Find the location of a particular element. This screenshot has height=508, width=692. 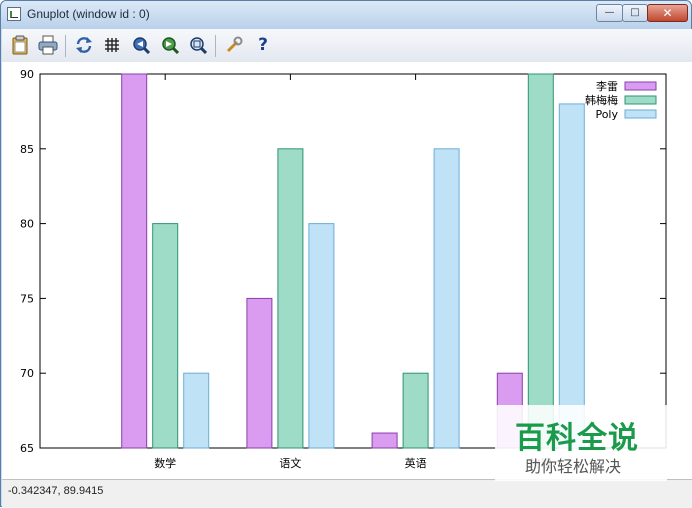

watermark-logo: 百科全说 助你轻松解决 is located at coordinates (581, 443).